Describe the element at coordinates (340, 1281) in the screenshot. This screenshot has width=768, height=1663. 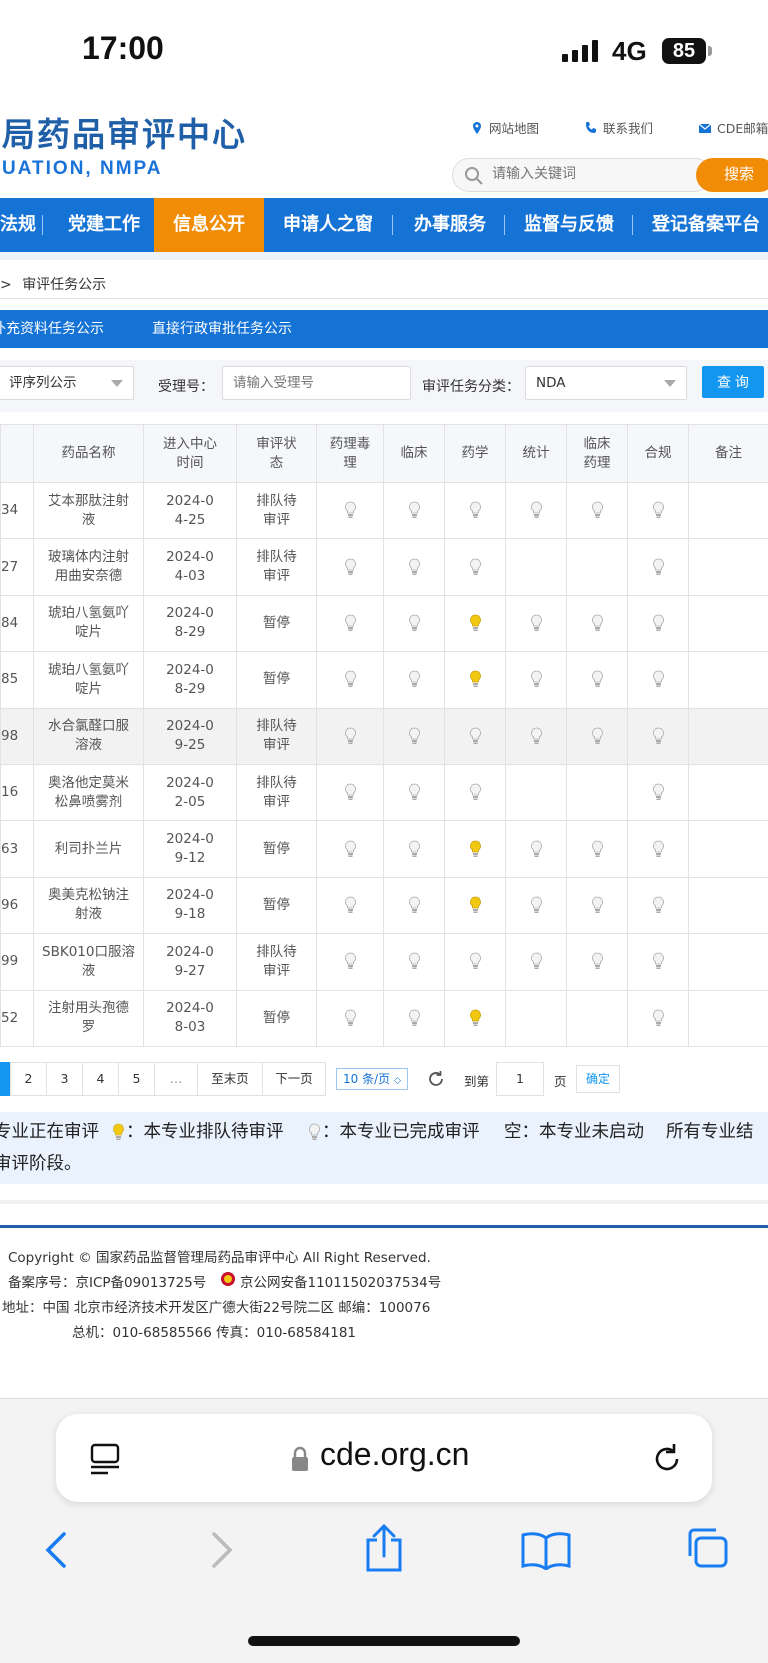
I see `footer-police-record: 京公网安备11011502037534号` at that location.